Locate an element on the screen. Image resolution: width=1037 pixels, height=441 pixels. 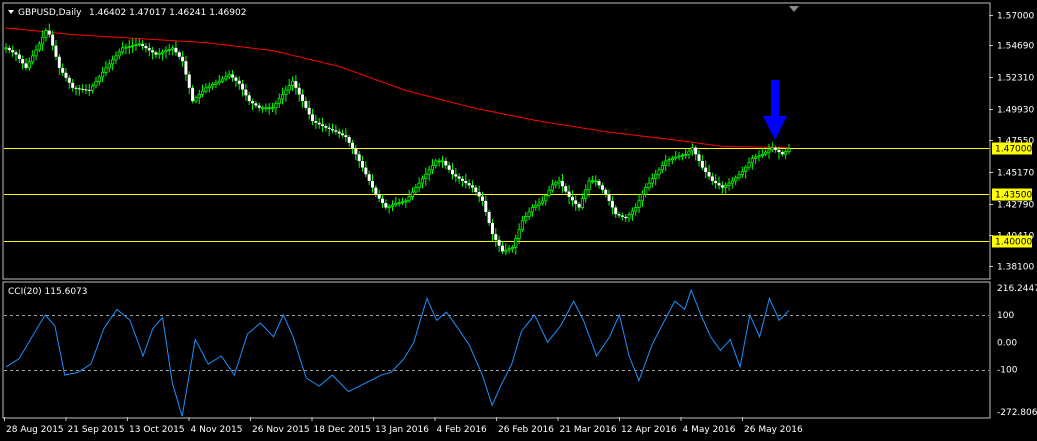
price-tick-label: 1.49930 is located at coordinates (1015, 111).